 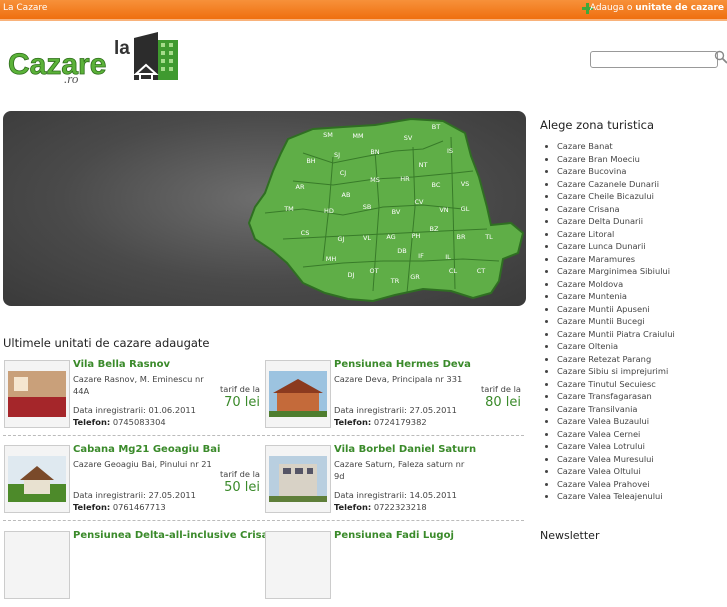 I want to click on listing-name: Pensiunea Delta-all-inclusive Crisan, so click(x=174, y=535).